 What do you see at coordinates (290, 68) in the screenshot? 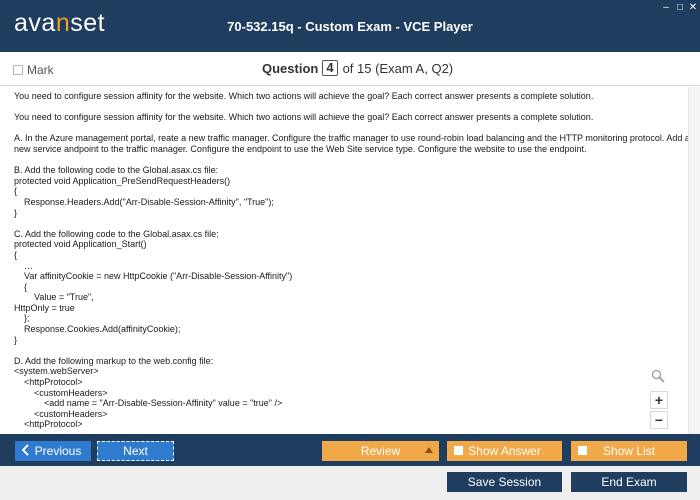
I see `question-label: Question` at bounding box center [290, 68].